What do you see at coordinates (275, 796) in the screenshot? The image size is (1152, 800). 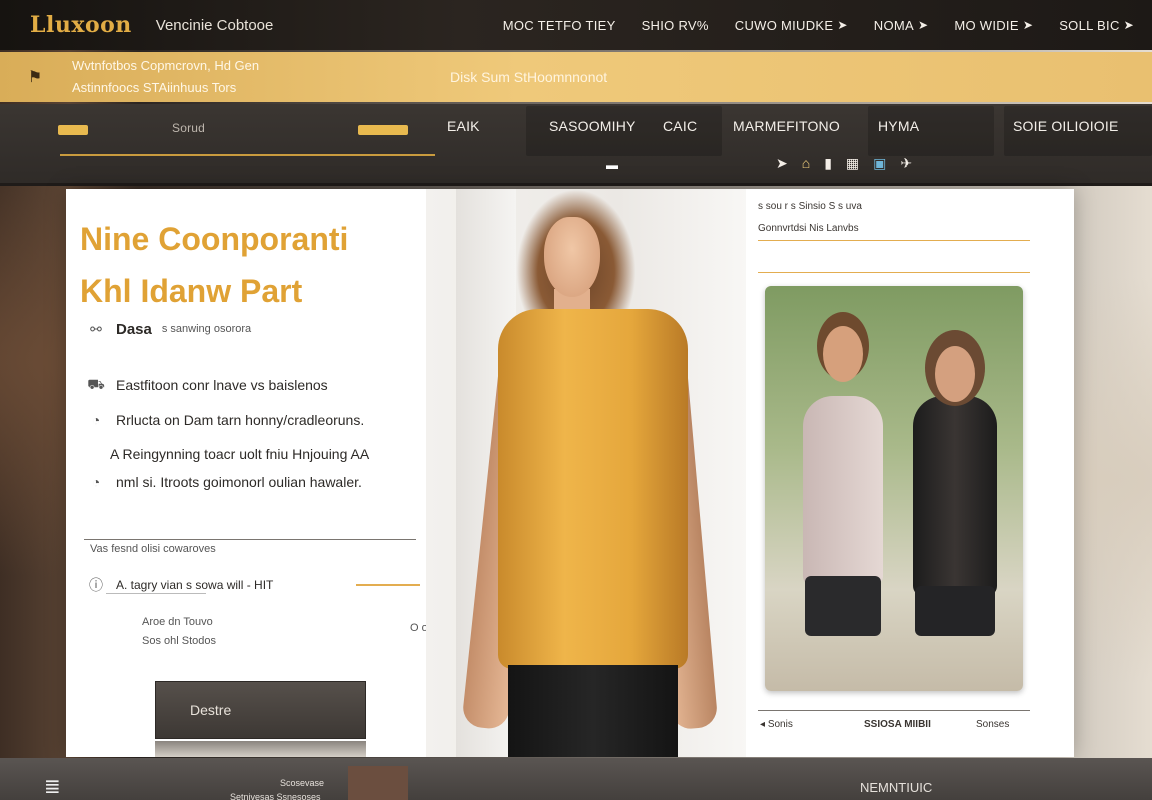 I see `bottom-label: Setnivesas Ssnesoses` at bounding box center [275, 796].